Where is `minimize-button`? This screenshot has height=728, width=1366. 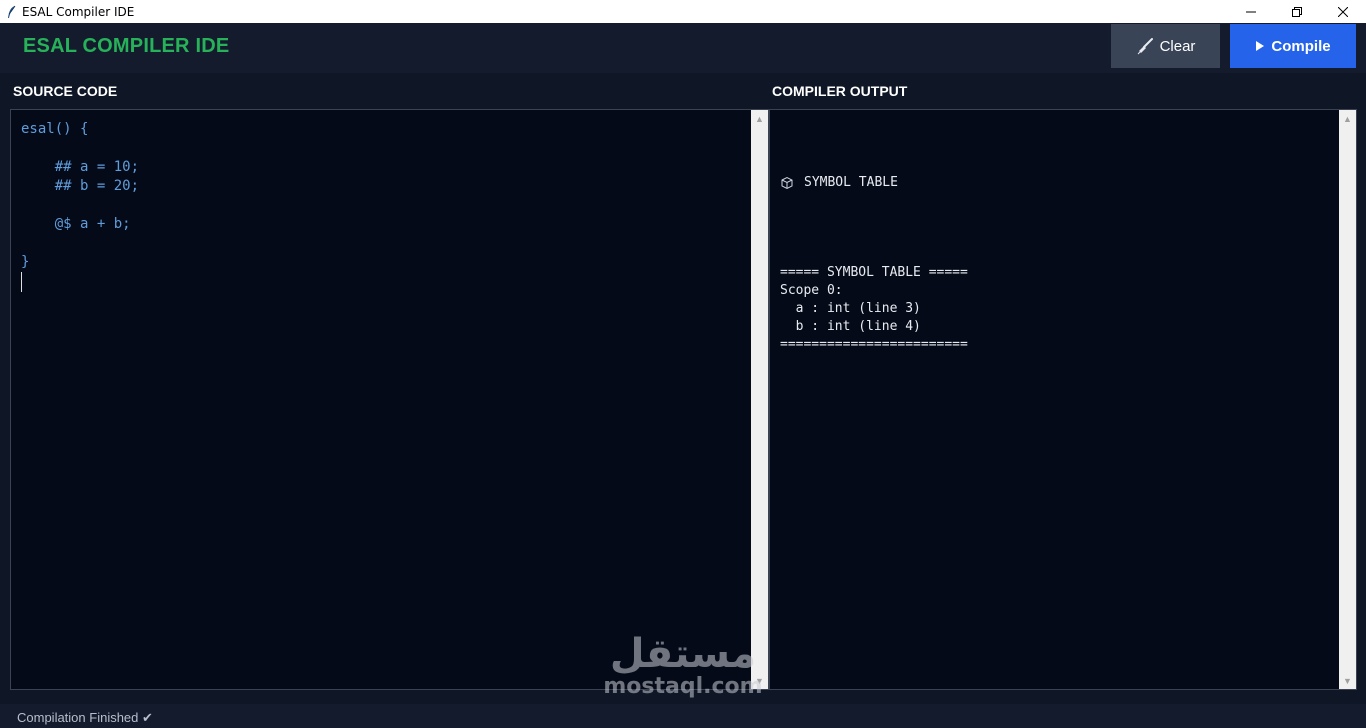
minimize-button is located at coordinates (1251, 11).